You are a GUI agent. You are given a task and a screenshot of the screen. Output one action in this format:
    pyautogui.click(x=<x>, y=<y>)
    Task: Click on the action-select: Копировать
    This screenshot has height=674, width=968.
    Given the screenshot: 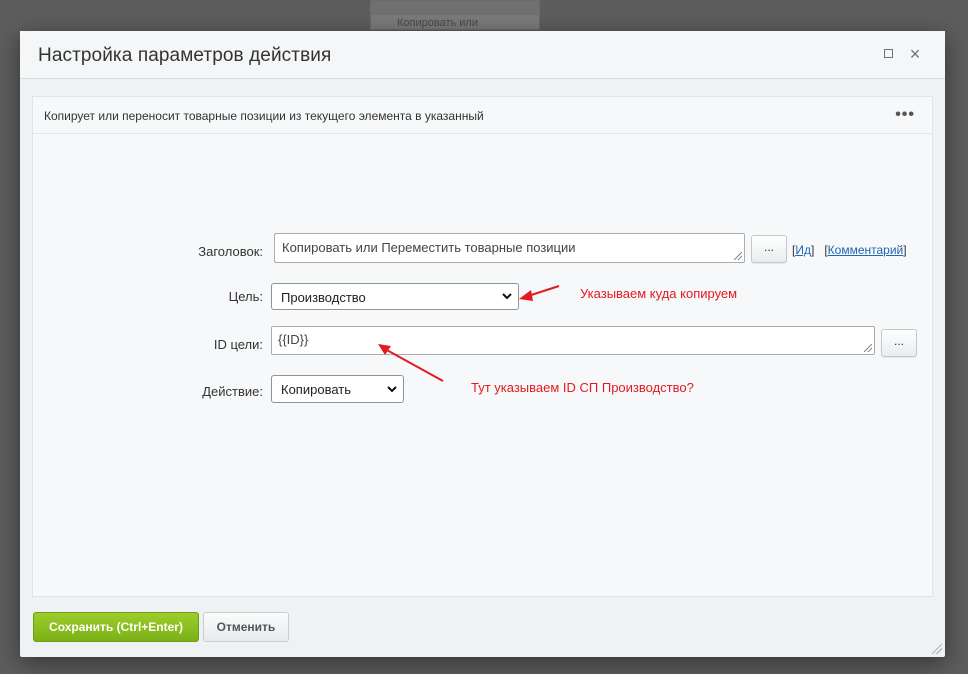 What is the action you would take?
    pyautogui.click(x=337, y=389)
    